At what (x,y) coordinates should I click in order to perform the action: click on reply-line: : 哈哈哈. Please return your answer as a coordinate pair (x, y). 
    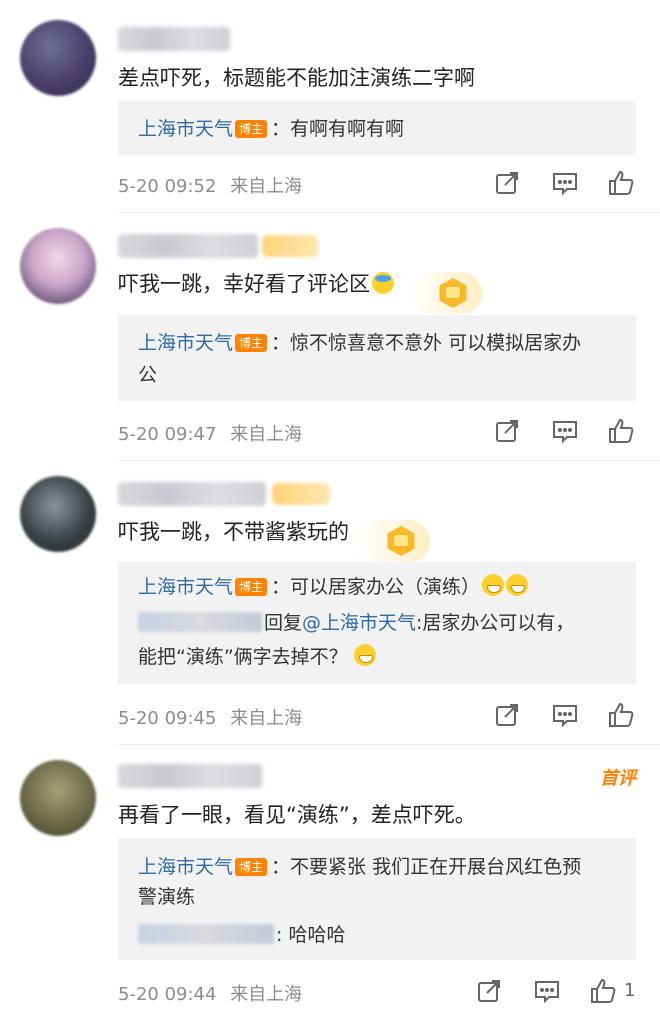
    Looking at the image, I should click on (241, 935).